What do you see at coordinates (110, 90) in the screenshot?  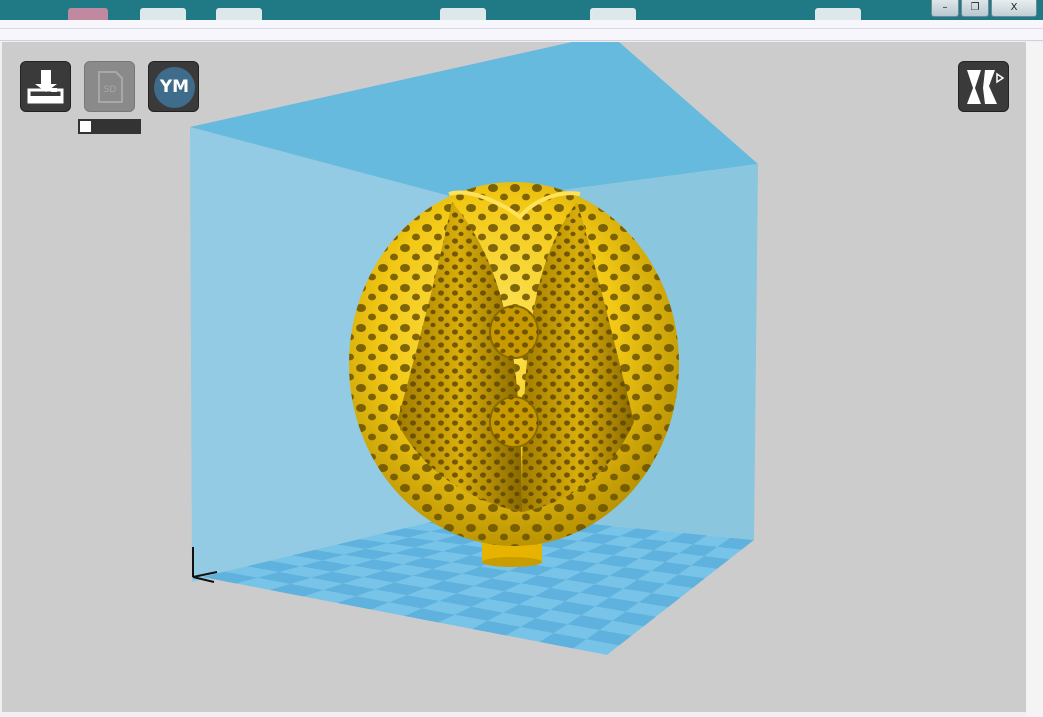 I see `sd-label: SD` at bounding box center [110, 90].